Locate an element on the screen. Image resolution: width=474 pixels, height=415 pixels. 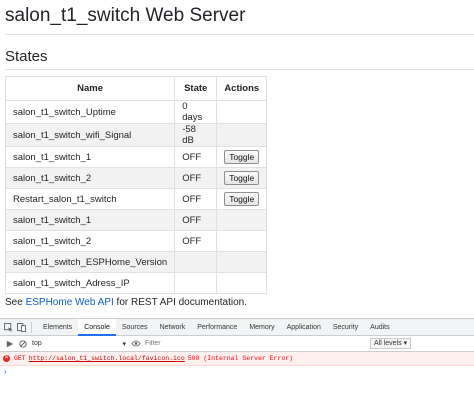
title-divider is located at coordinates (239, 34).